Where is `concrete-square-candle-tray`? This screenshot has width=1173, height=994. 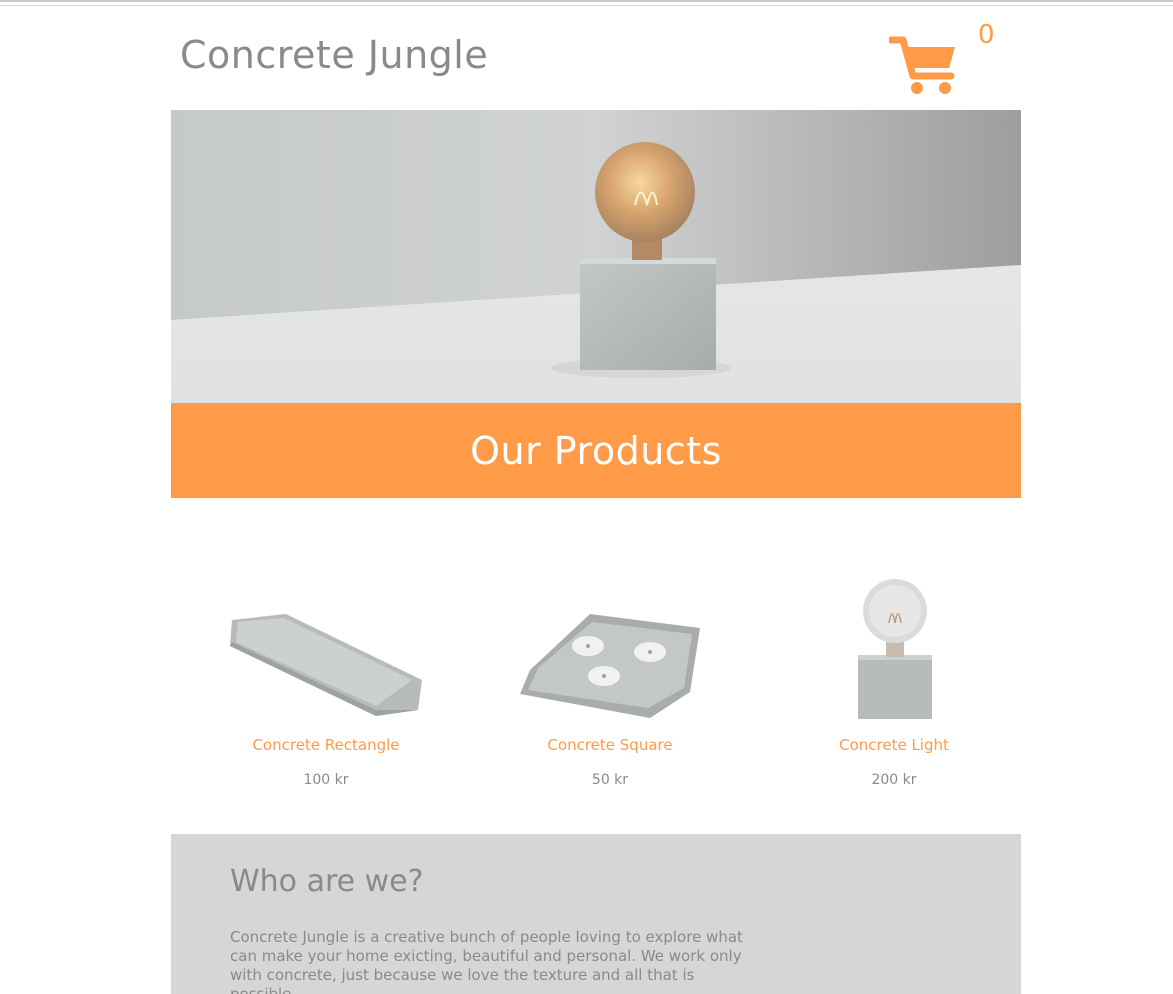 concrete-square-candle-tray is located at coordinates (610, 666).